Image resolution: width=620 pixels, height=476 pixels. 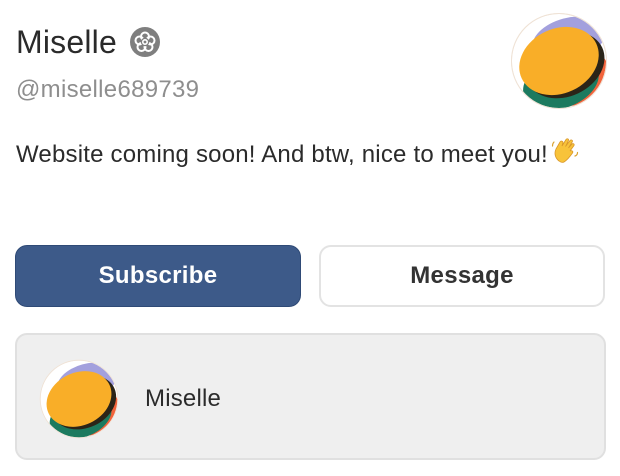 I want to click on waving-hand-icon, so click(x=565, y=151).